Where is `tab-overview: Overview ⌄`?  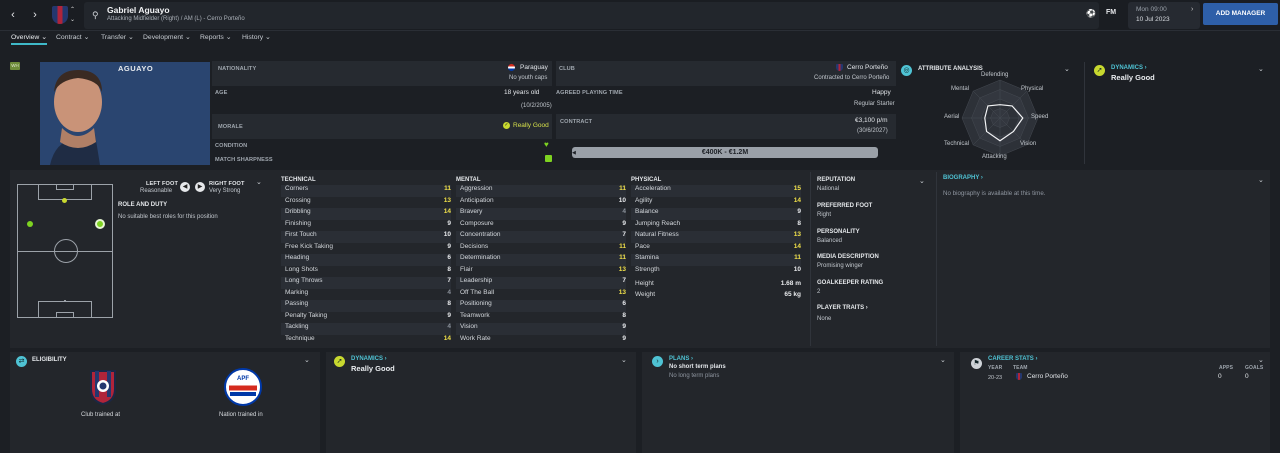 tab-overview: Overview ⌄ is located at coordinates (29, 39).